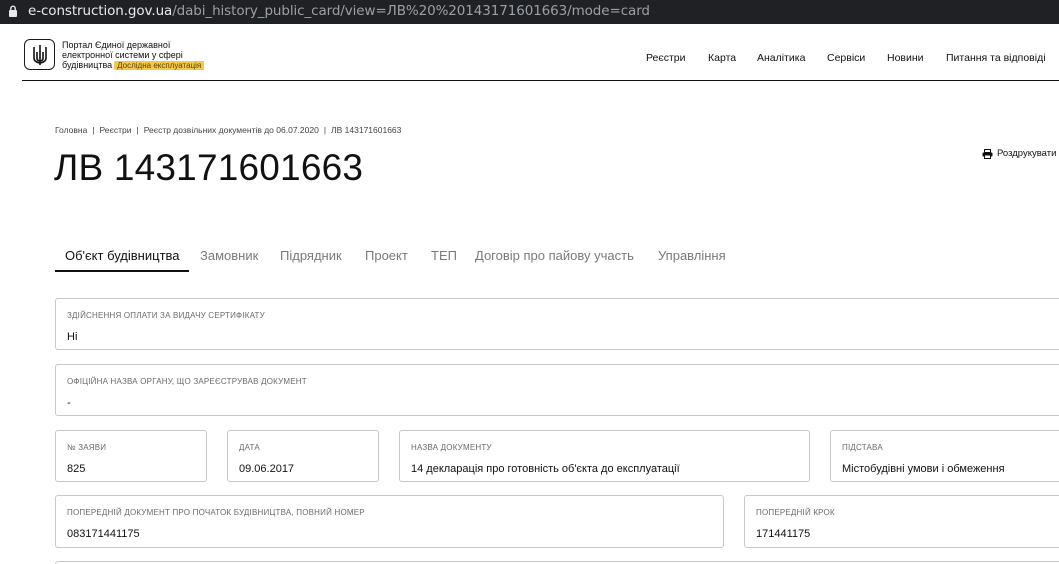  Describe the element at coordinates (131, 456) in the screenshot. I see `field-application-number: № заяви 825` at that location.